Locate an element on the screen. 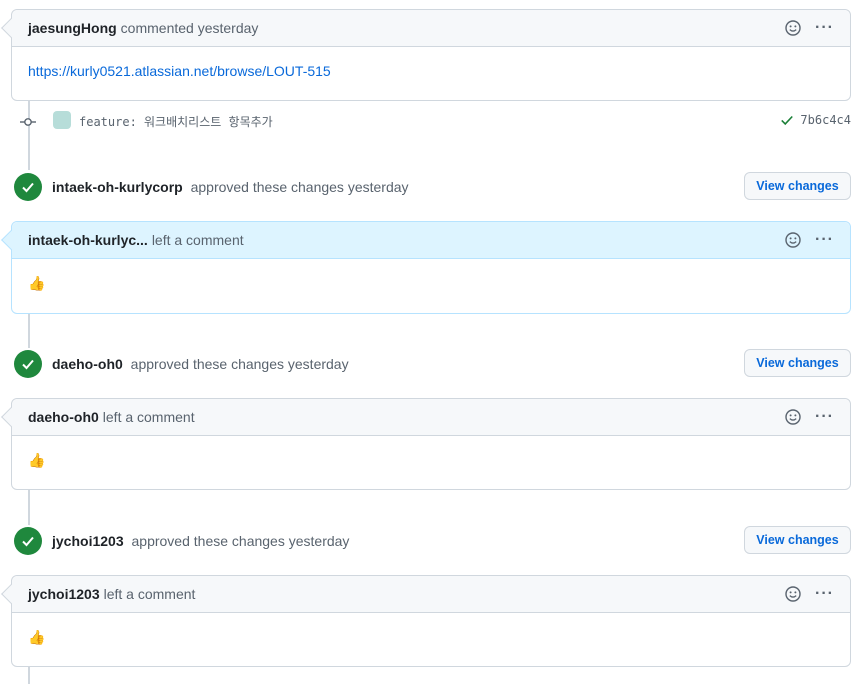 The image size is (863, 684). commit-sha-text: 7b6c4c4 is located at coordinates (825, 120).